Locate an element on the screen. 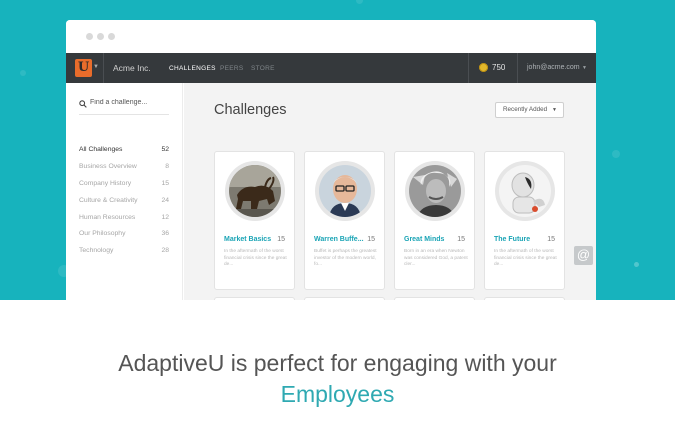  user-menu: john@acme.com is located at coordinates (553, 67).